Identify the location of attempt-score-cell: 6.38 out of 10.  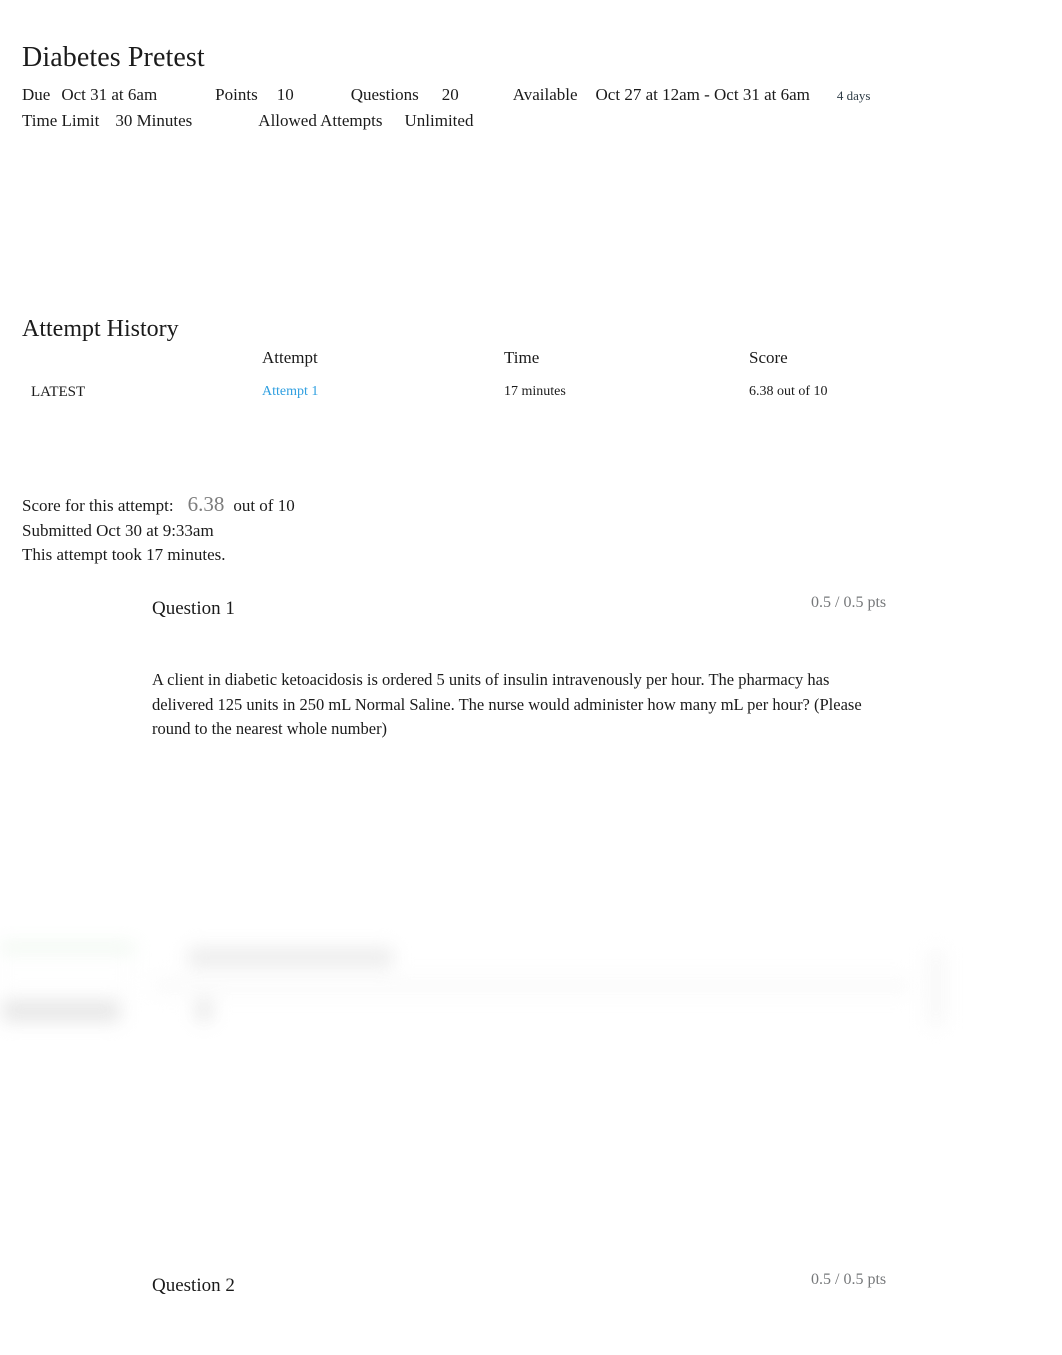
(788, 391).